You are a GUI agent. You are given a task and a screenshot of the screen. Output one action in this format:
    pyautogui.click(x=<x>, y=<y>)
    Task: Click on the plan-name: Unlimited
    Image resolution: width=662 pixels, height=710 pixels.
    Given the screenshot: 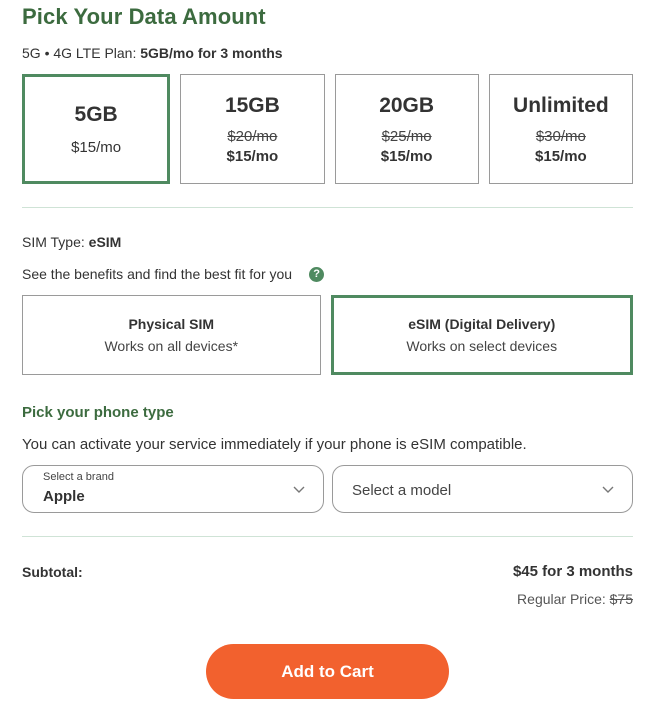 What is the action you would take?
    pyautogui.click(x=561, y=105)
    